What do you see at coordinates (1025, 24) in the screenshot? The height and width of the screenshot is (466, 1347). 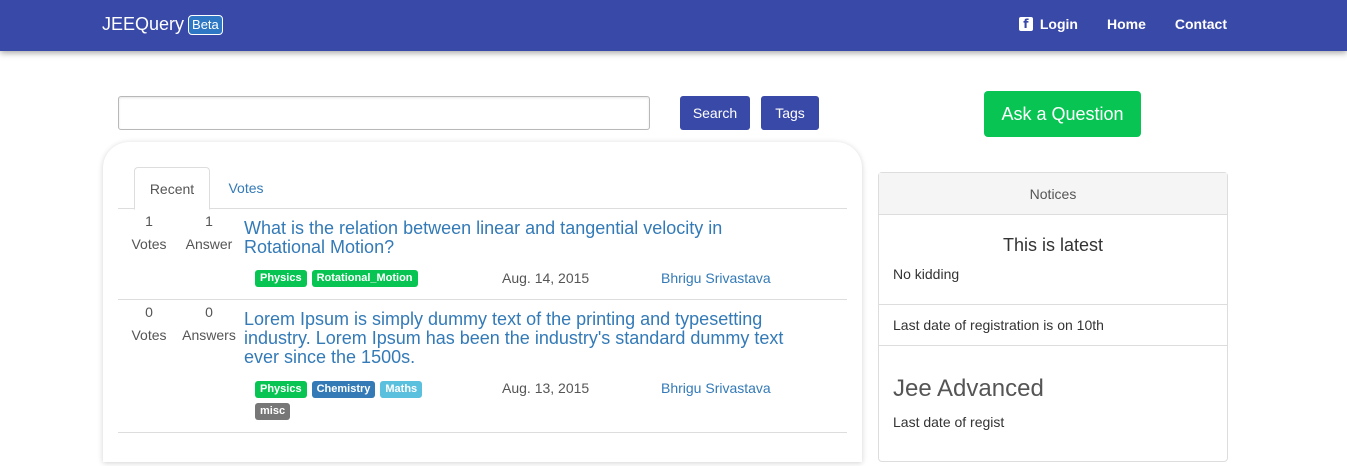 I see `facebook-icon: f` at bounding box center [1025, 24].